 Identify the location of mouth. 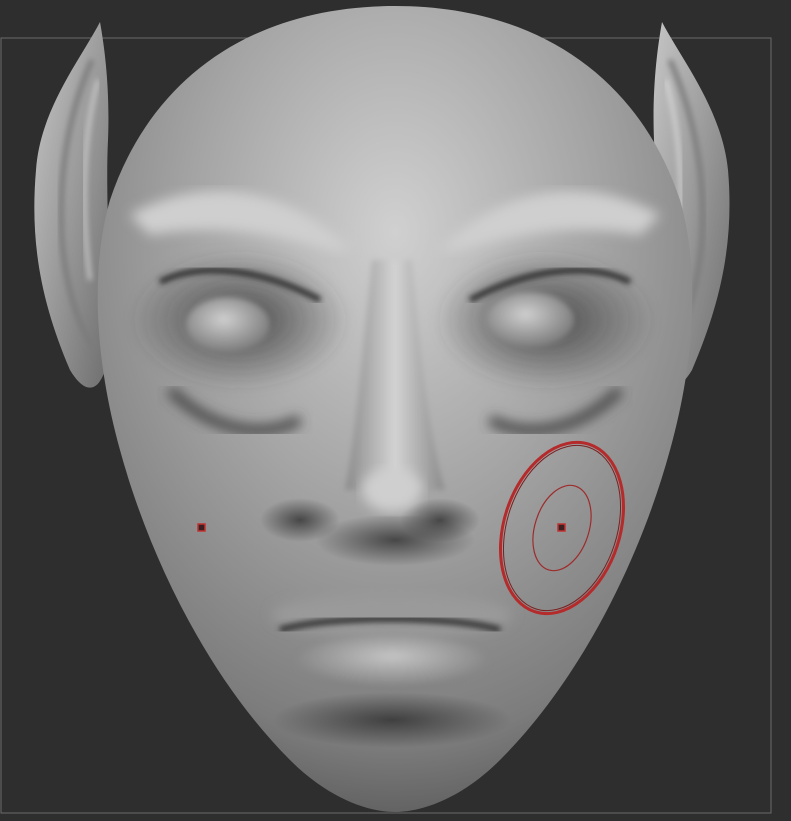
(392, 670).